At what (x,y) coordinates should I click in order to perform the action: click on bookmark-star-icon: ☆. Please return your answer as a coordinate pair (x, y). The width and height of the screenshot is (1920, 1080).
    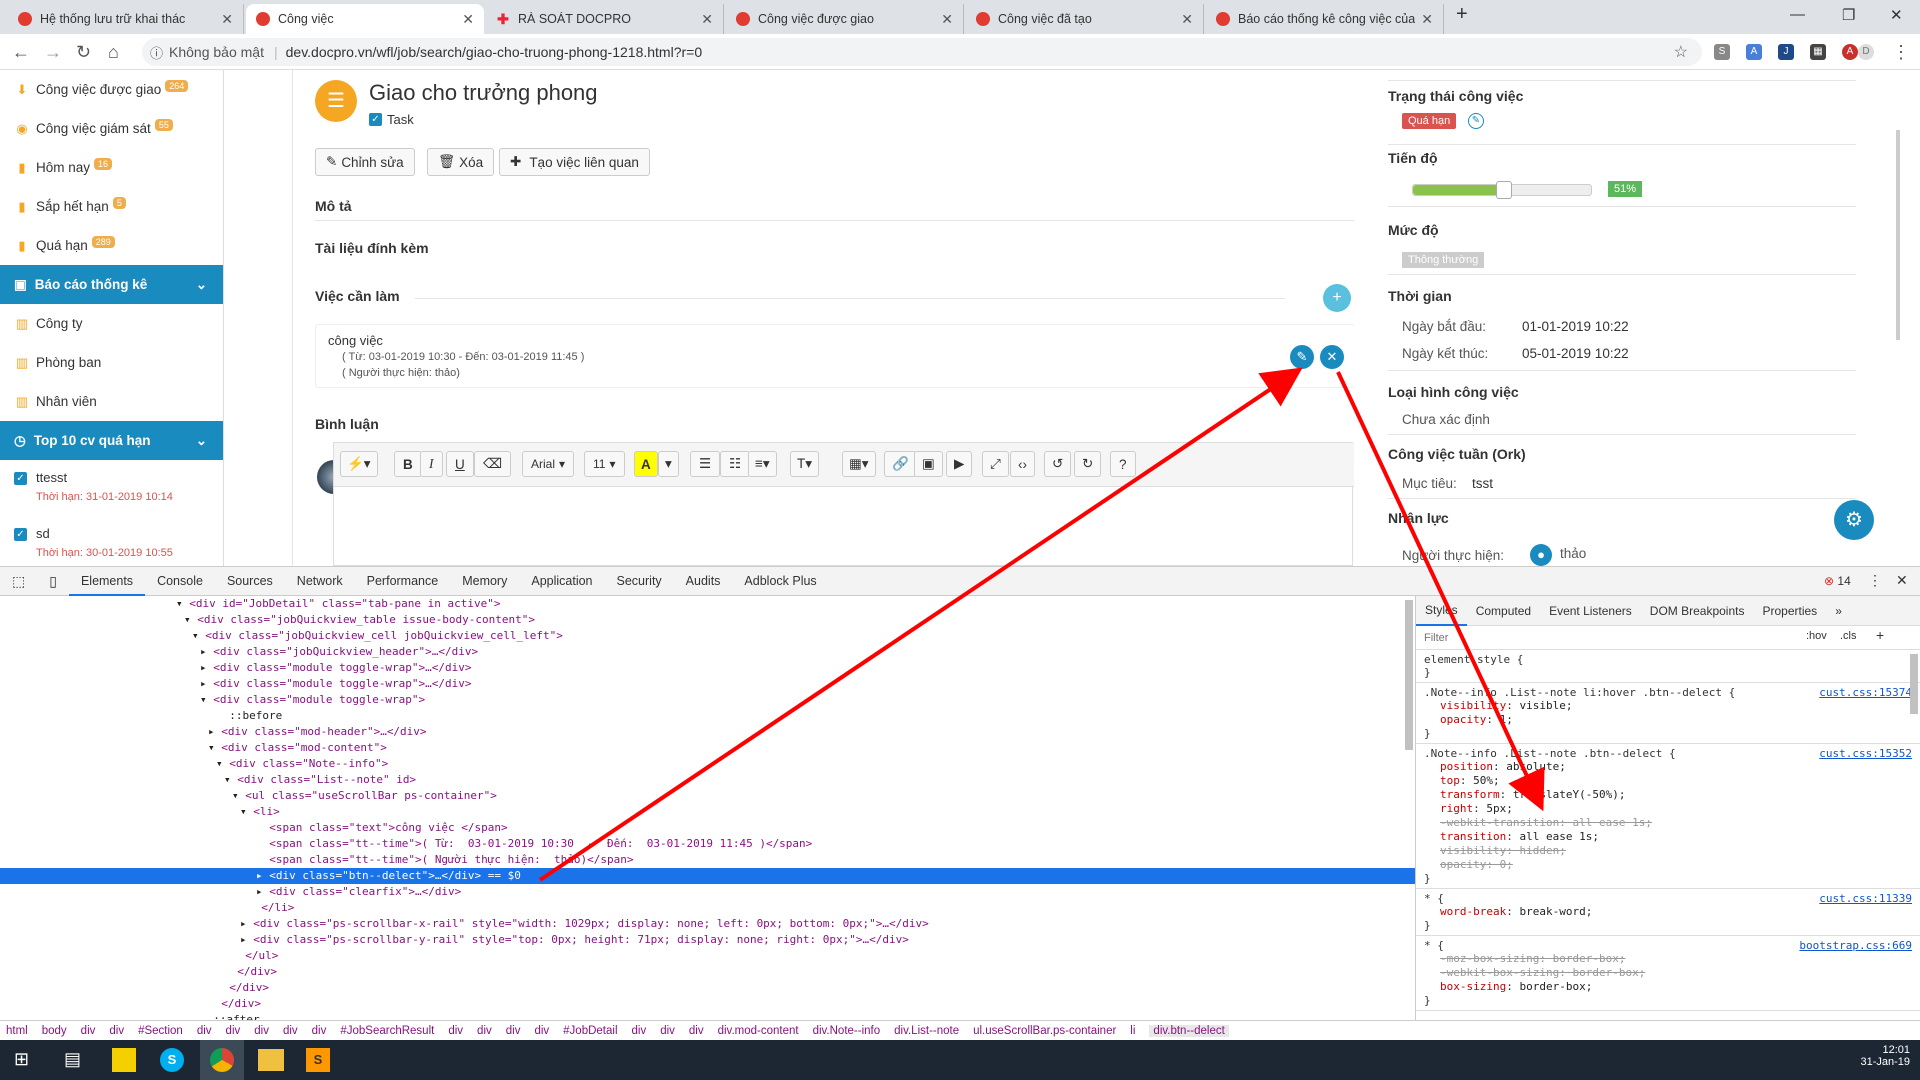
    Looking at the image, I should click on (1681, 52).